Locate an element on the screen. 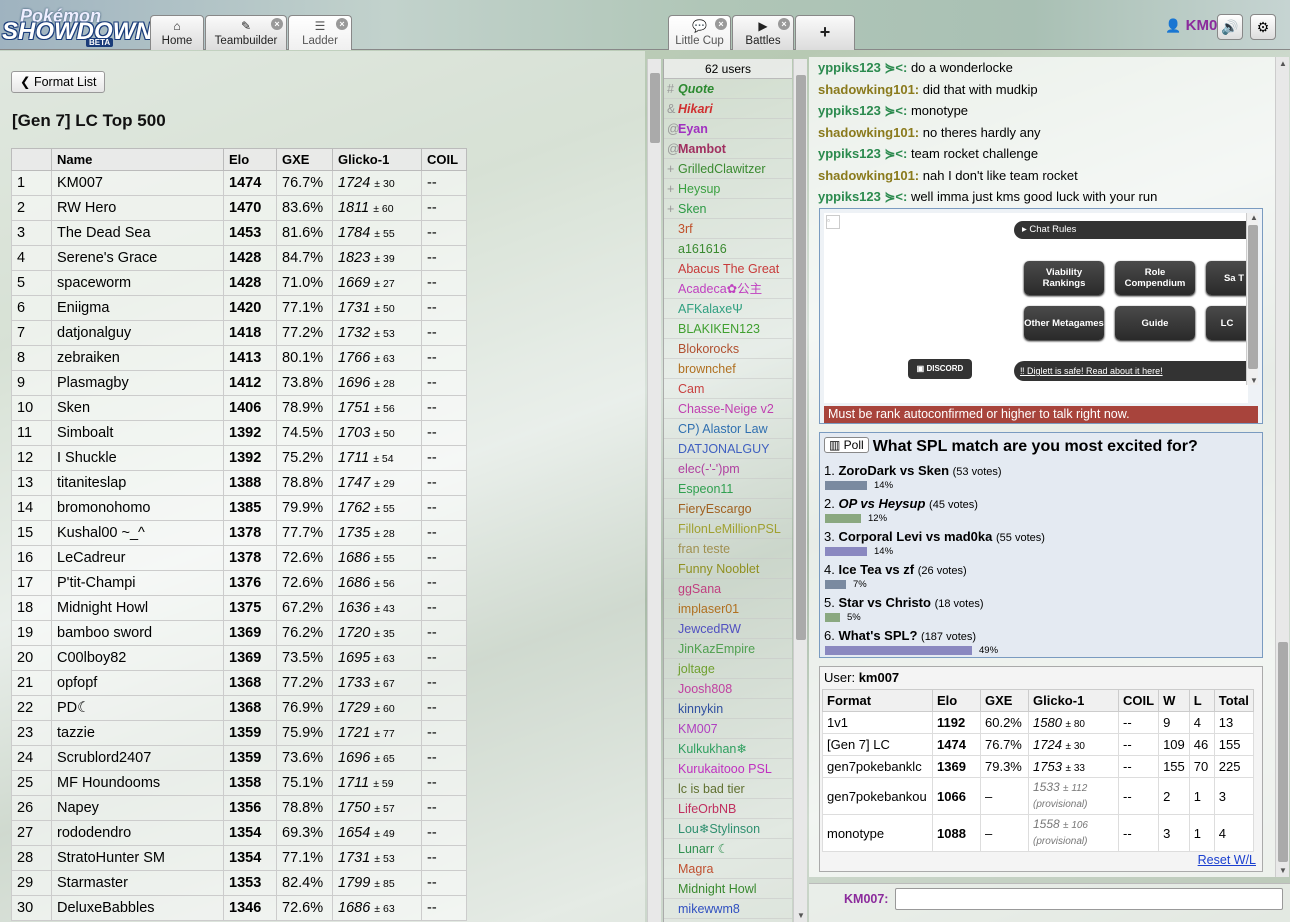 This screenshot has width=1290, height=922. player-name-cell: Sken is located at coordinates (137, 408).